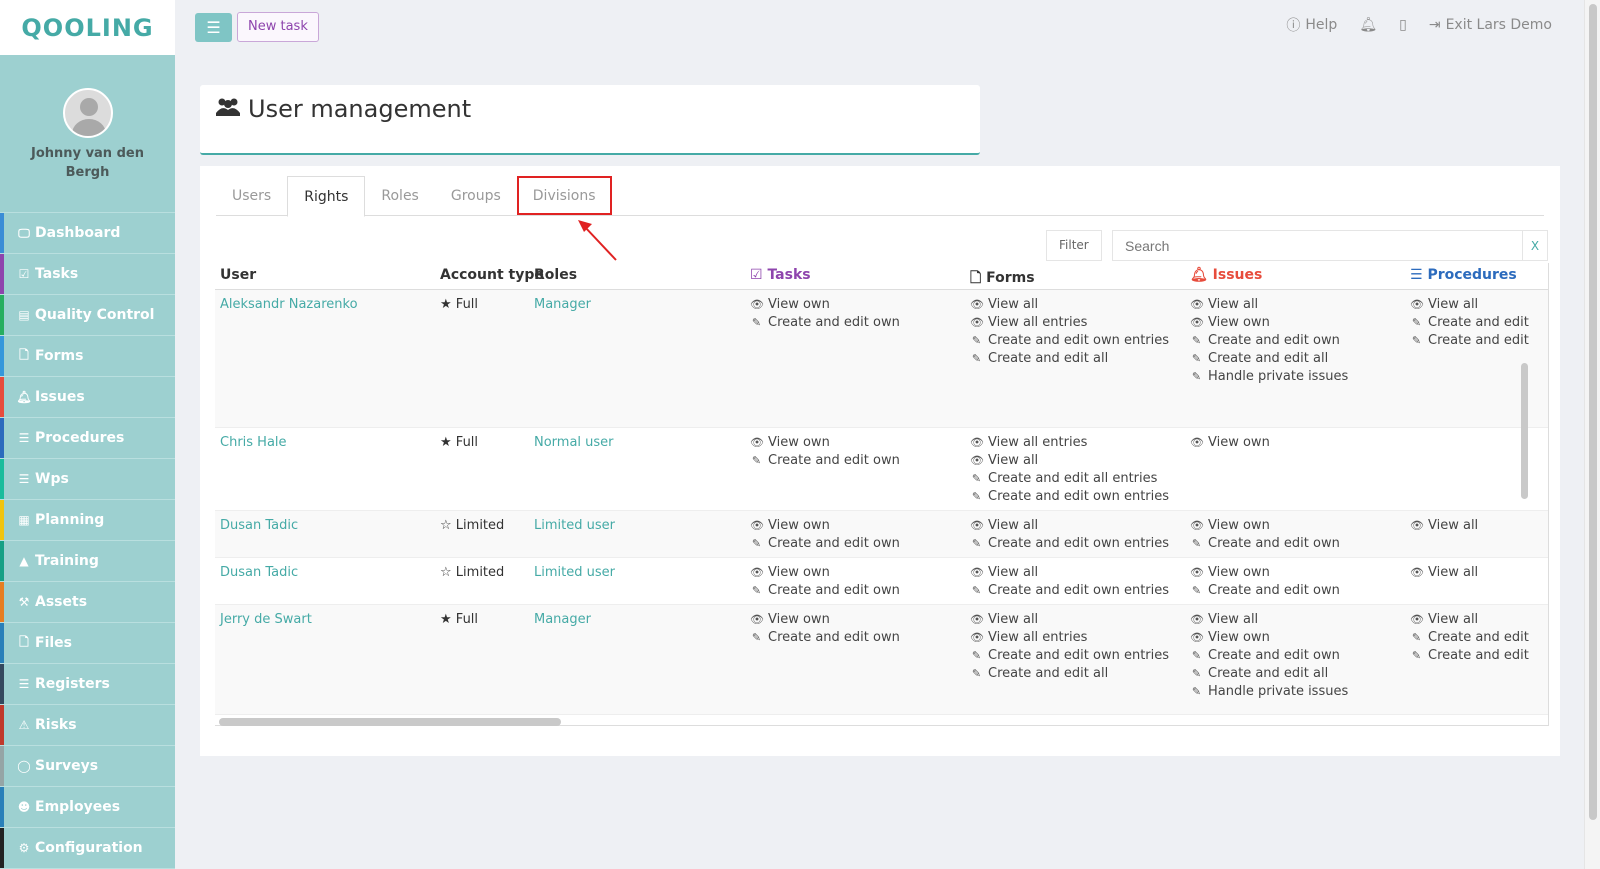 This screenshot has width=1600, height=869. What do you see at coordinates (1535, 245) in the screenshot?
I see `clear-search-button: X` at bounding box center [1535, 245].